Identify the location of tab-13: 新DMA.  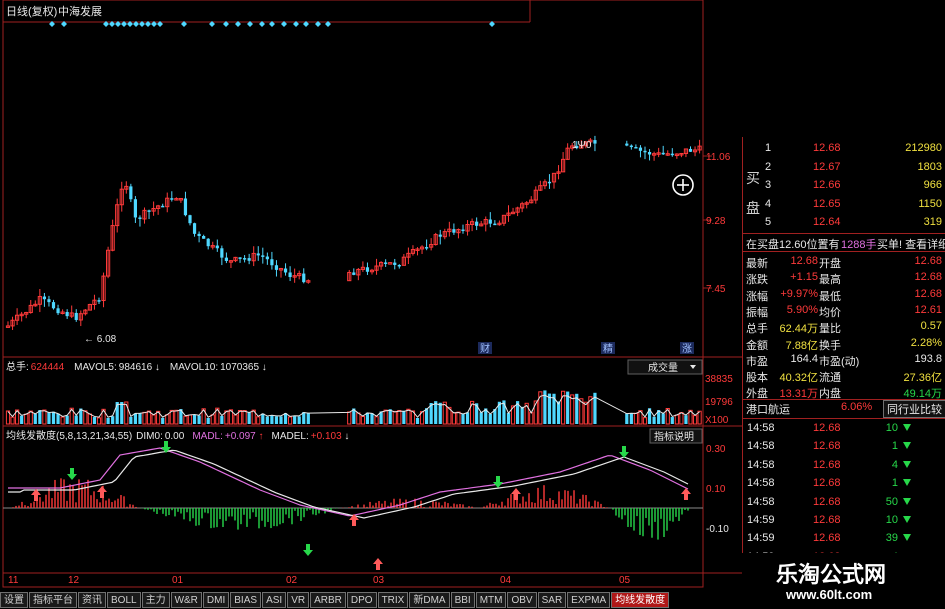
(429, 600).